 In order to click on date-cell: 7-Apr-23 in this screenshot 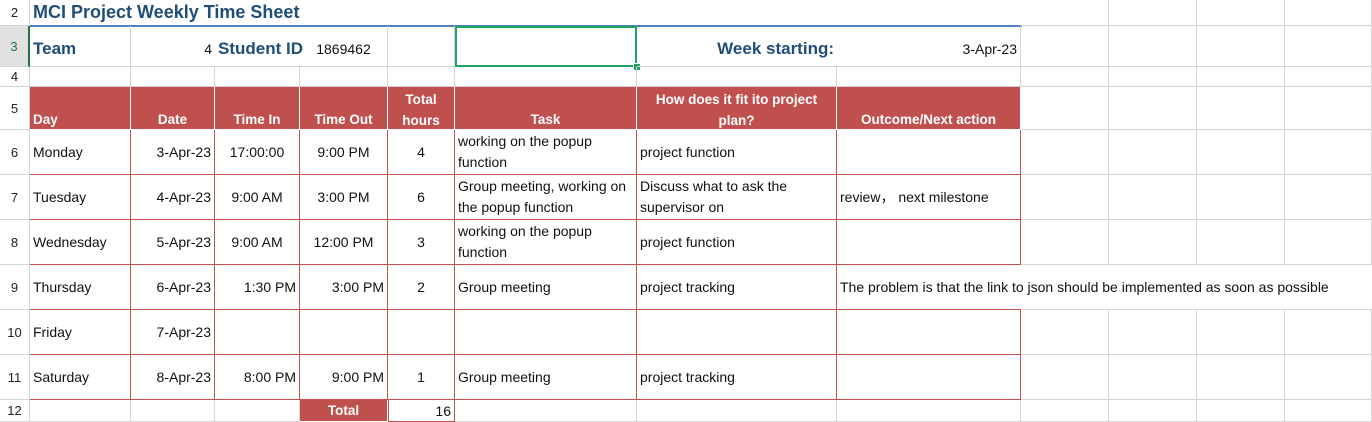, I will do `click(173, 332)`.